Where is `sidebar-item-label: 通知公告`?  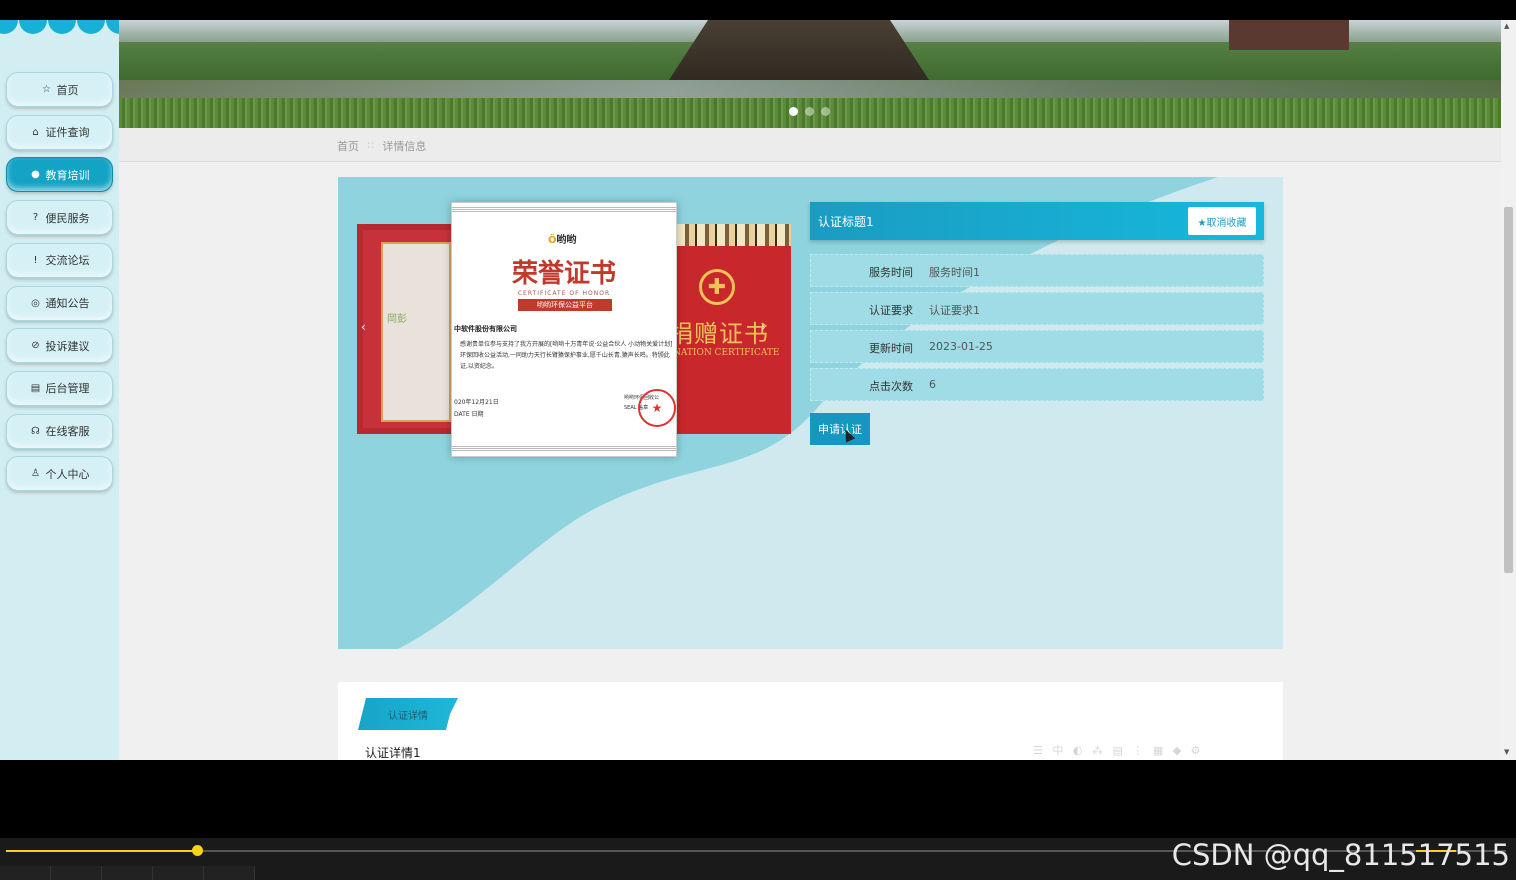 sidebar-item-label: 通知公告 is located at coordinates (67, 303).